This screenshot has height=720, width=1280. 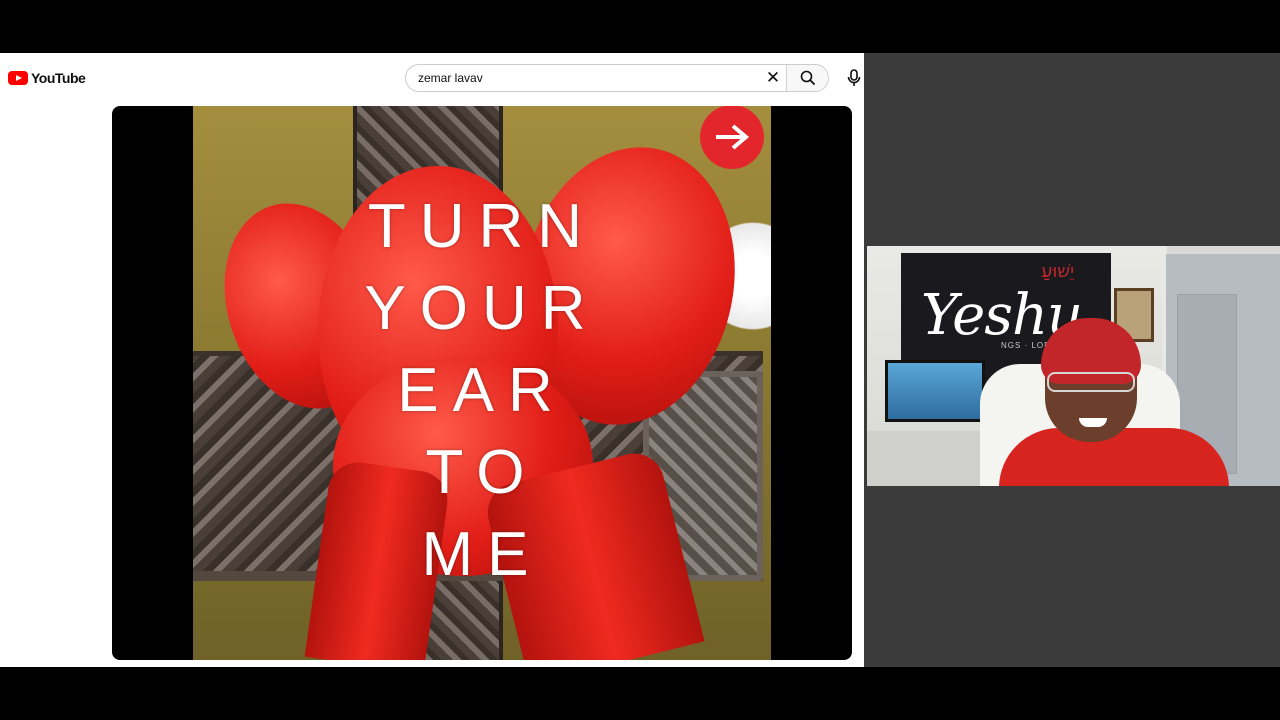 What do you see at coordinates (1114, 457) in the screenshot?
I see `person-body` at bounding box center [1114, 457].